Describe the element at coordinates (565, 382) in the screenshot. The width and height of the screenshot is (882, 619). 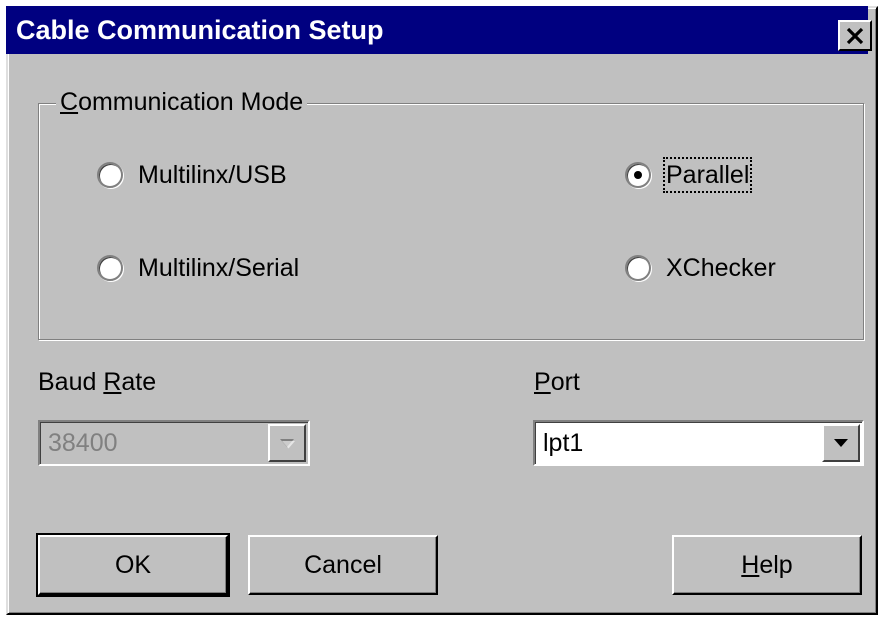
I see `port-label-post: ort` at that location.